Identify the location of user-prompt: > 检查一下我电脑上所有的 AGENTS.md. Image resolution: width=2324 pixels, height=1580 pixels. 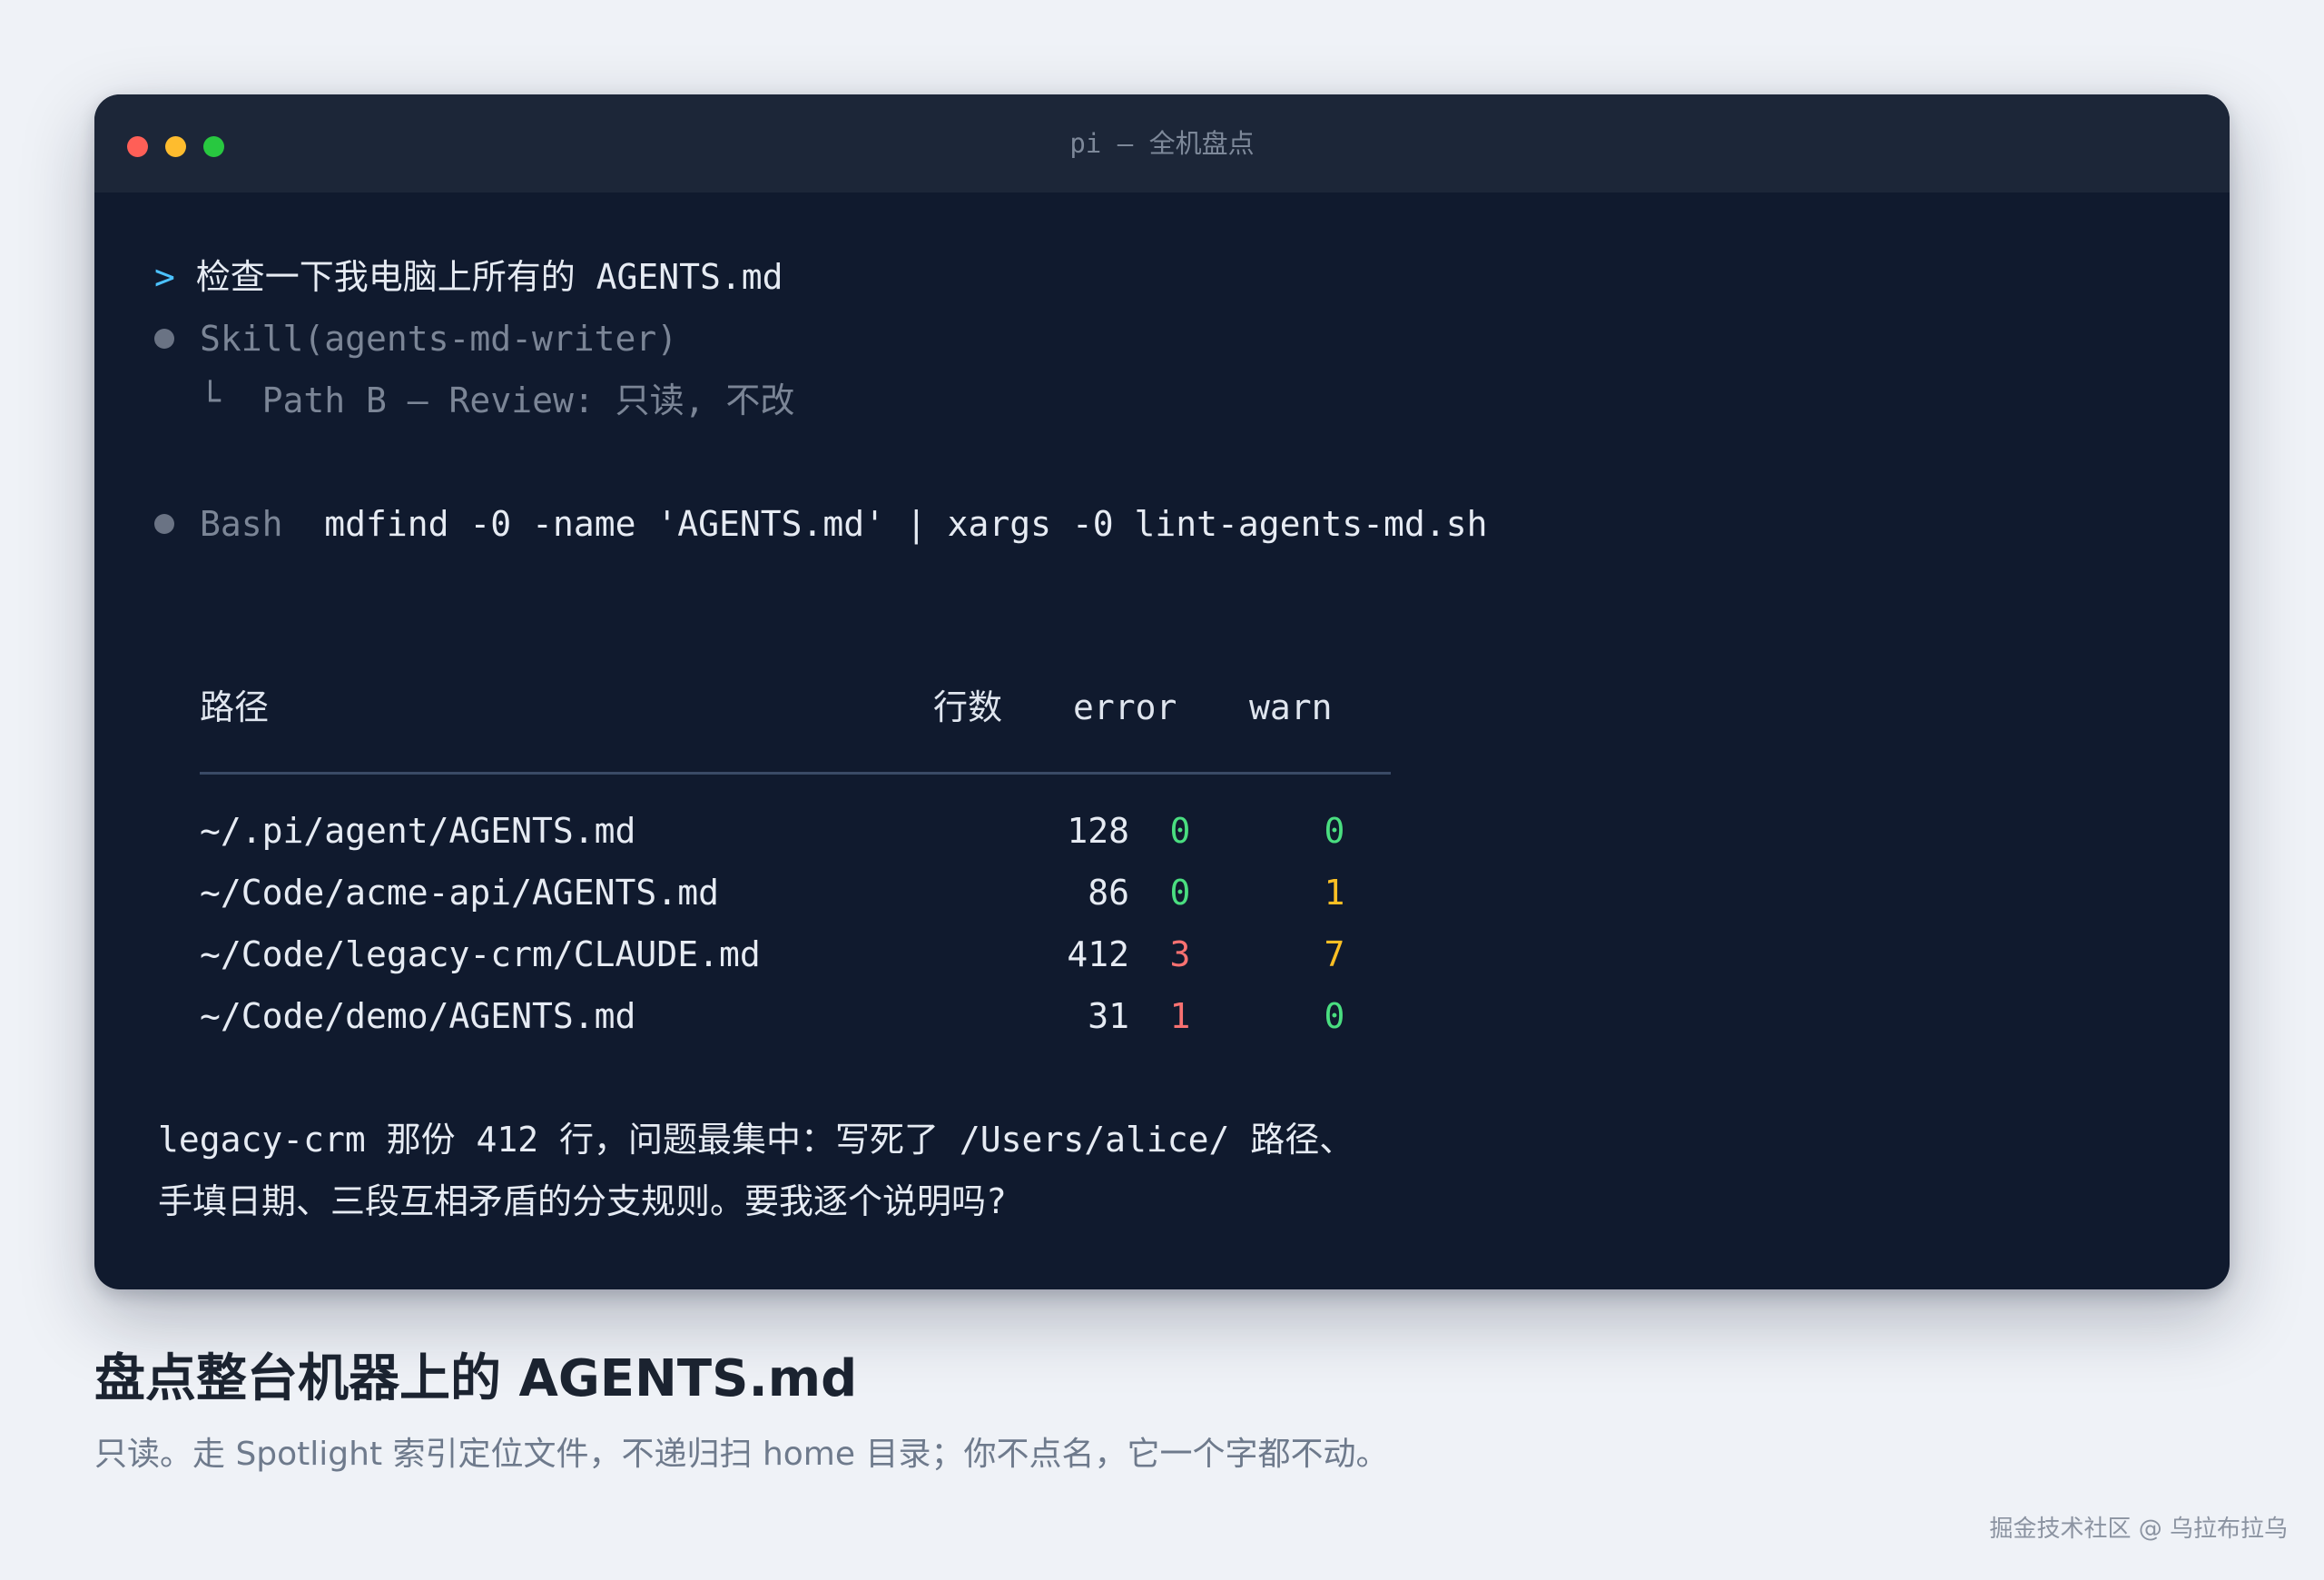
(468, 277).